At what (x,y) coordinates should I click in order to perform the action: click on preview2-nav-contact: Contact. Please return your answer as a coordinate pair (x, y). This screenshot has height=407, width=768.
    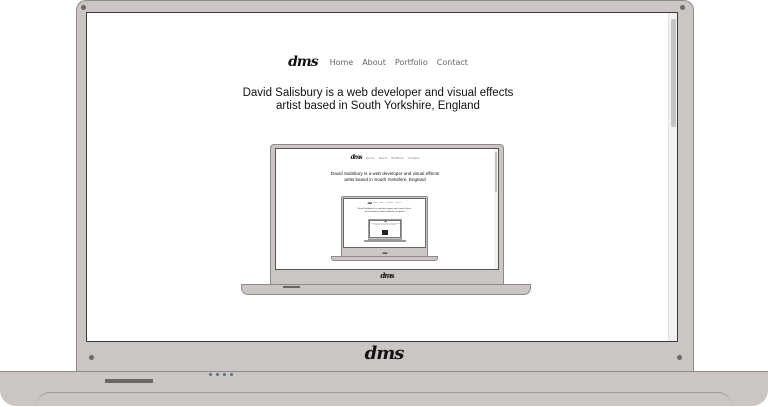
    Looking at the image, I should click on (398, 203).